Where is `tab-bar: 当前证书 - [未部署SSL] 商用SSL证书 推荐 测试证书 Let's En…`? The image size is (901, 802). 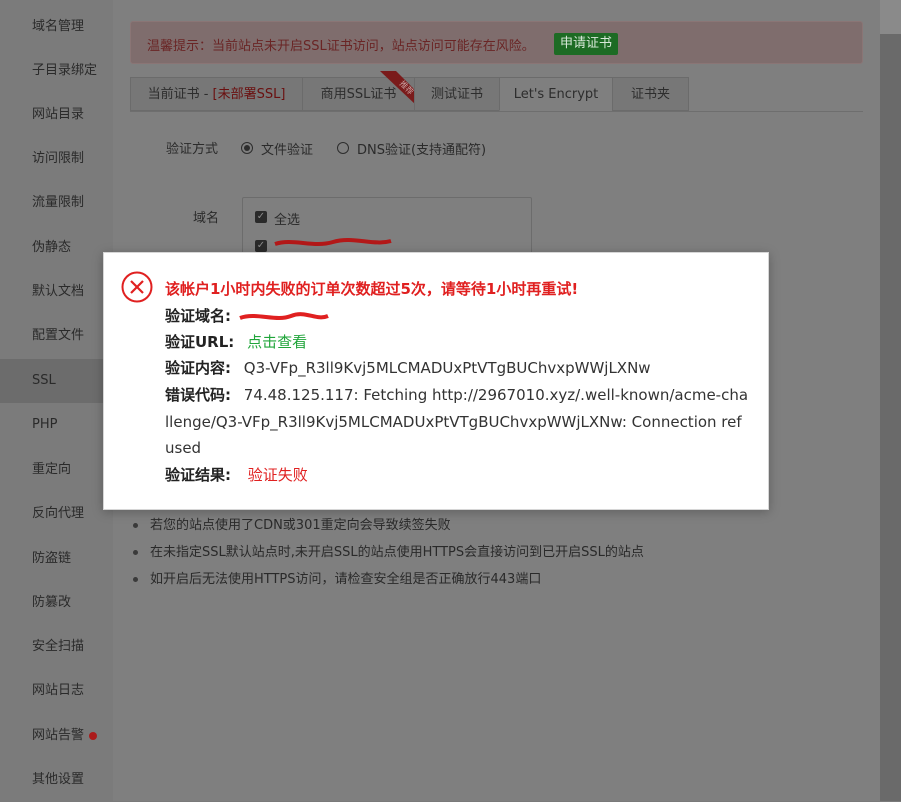
tab-bar: 当前证书 - [未部署SSL] 商用SSL证书 推荐 测试证书 Let's En… is located at coordinates (496, 91).